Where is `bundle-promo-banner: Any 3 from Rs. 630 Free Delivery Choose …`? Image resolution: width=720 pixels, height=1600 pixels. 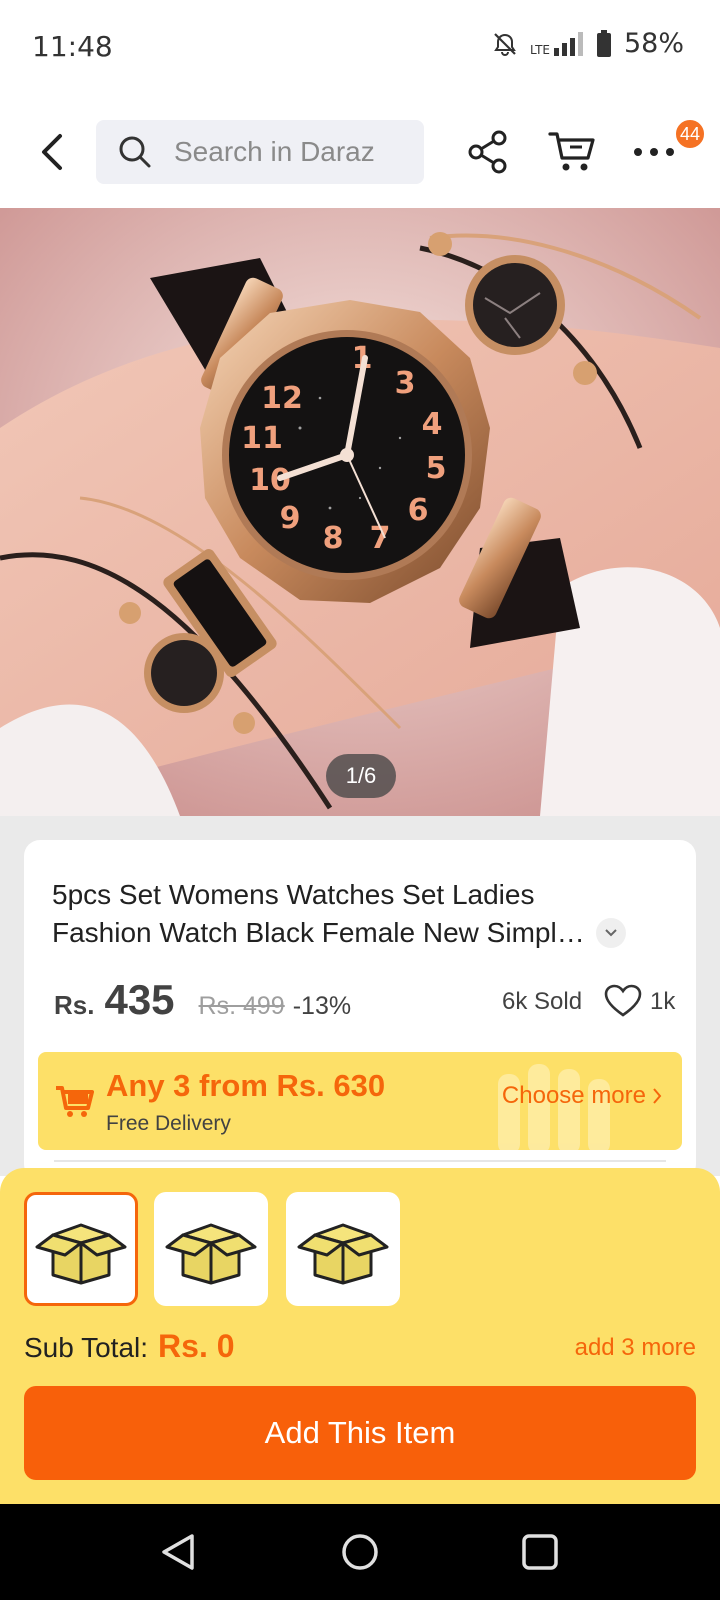 bundle-promo-banner: Any 3 from Rs. 630 Free Delivery Choose … is located at coordinates (360, 1101).